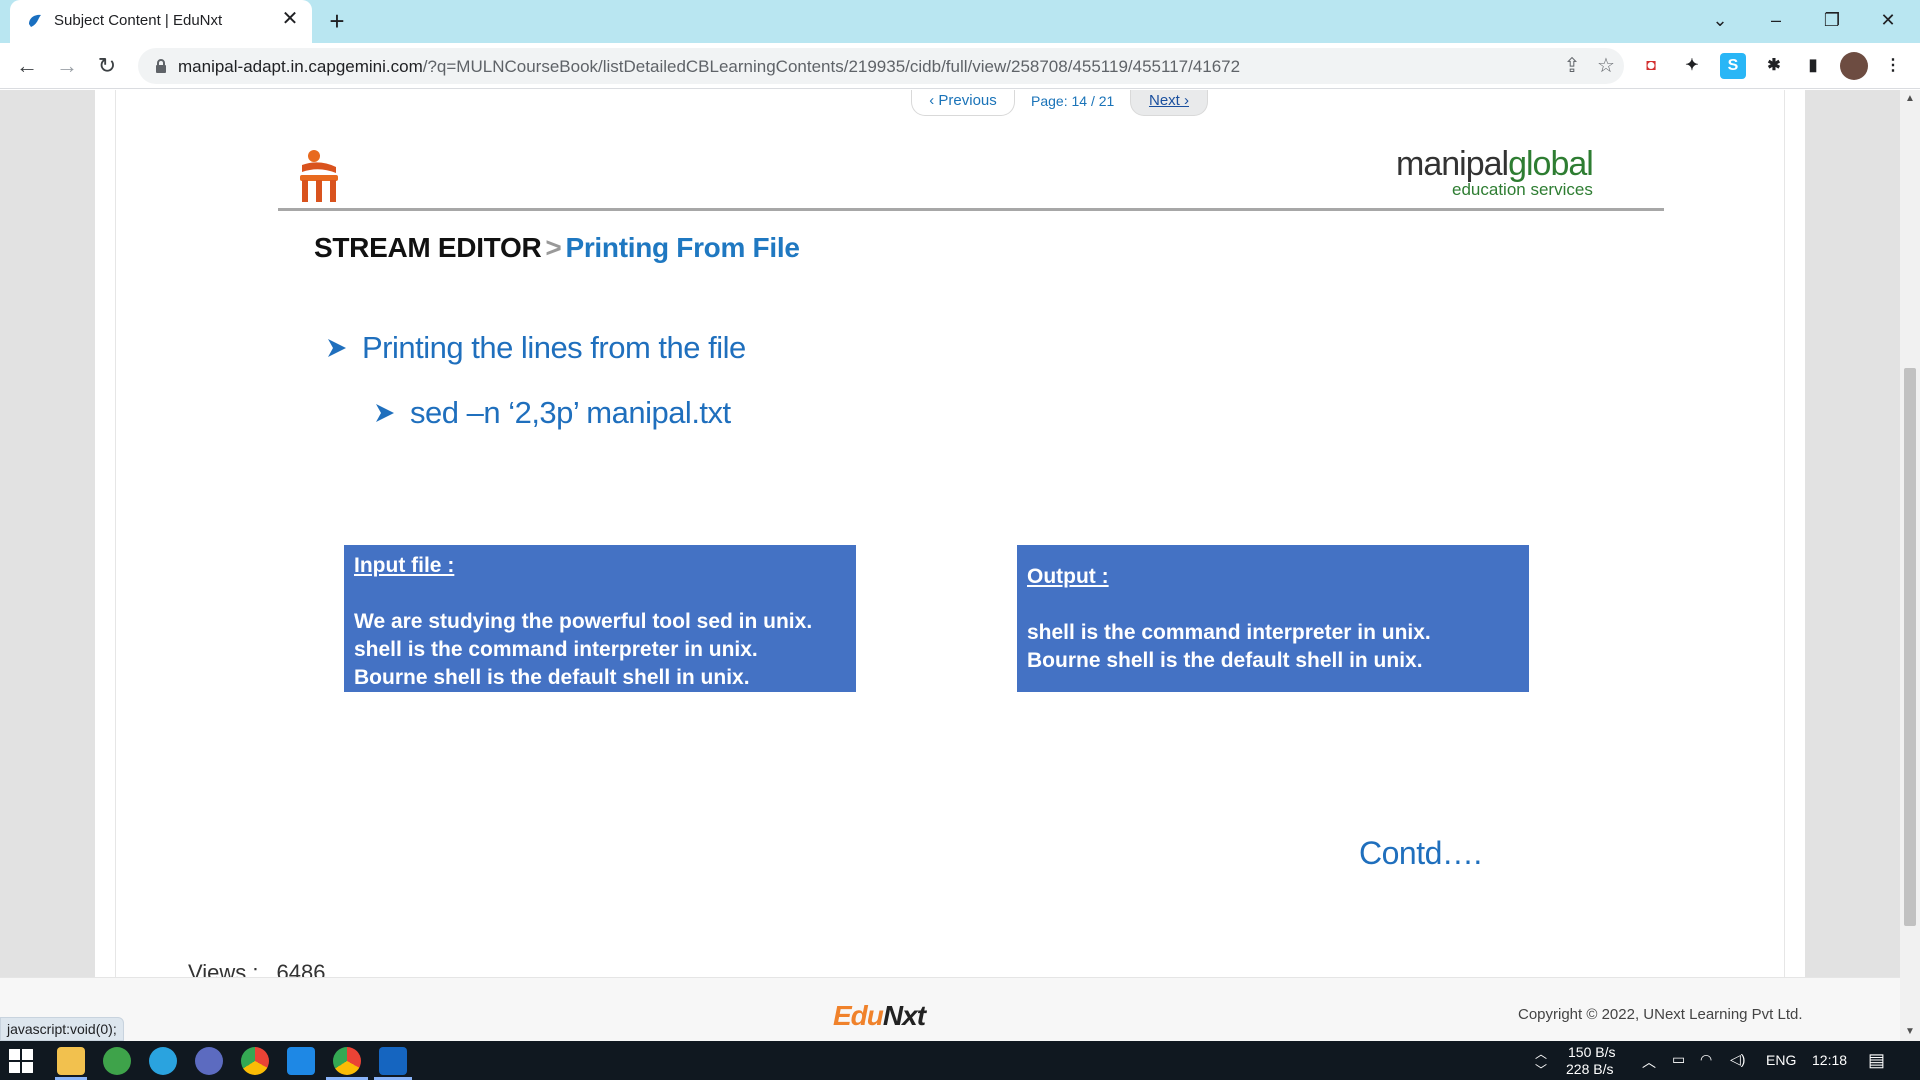 This screenshot has width=1920, height=1080. What do you see at coordinates (67, 66) in the screenshot?
I see `forward-button: →` at bounding box center [67, 66].